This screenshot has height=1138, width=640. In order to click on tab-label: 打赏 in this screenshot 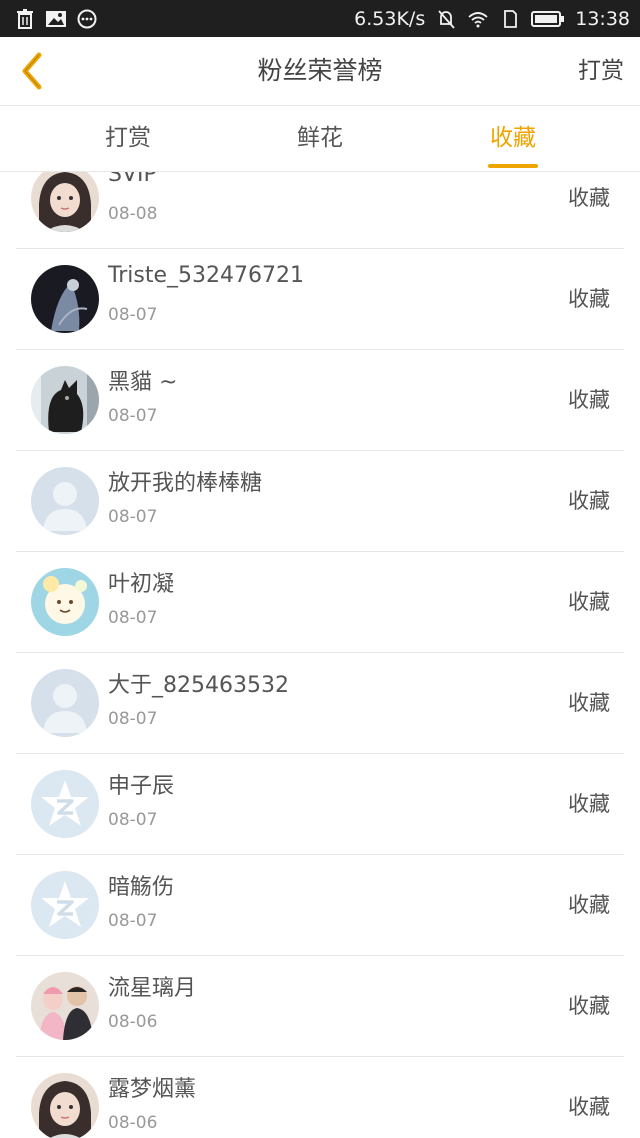, I will do `click(128, 138)`.